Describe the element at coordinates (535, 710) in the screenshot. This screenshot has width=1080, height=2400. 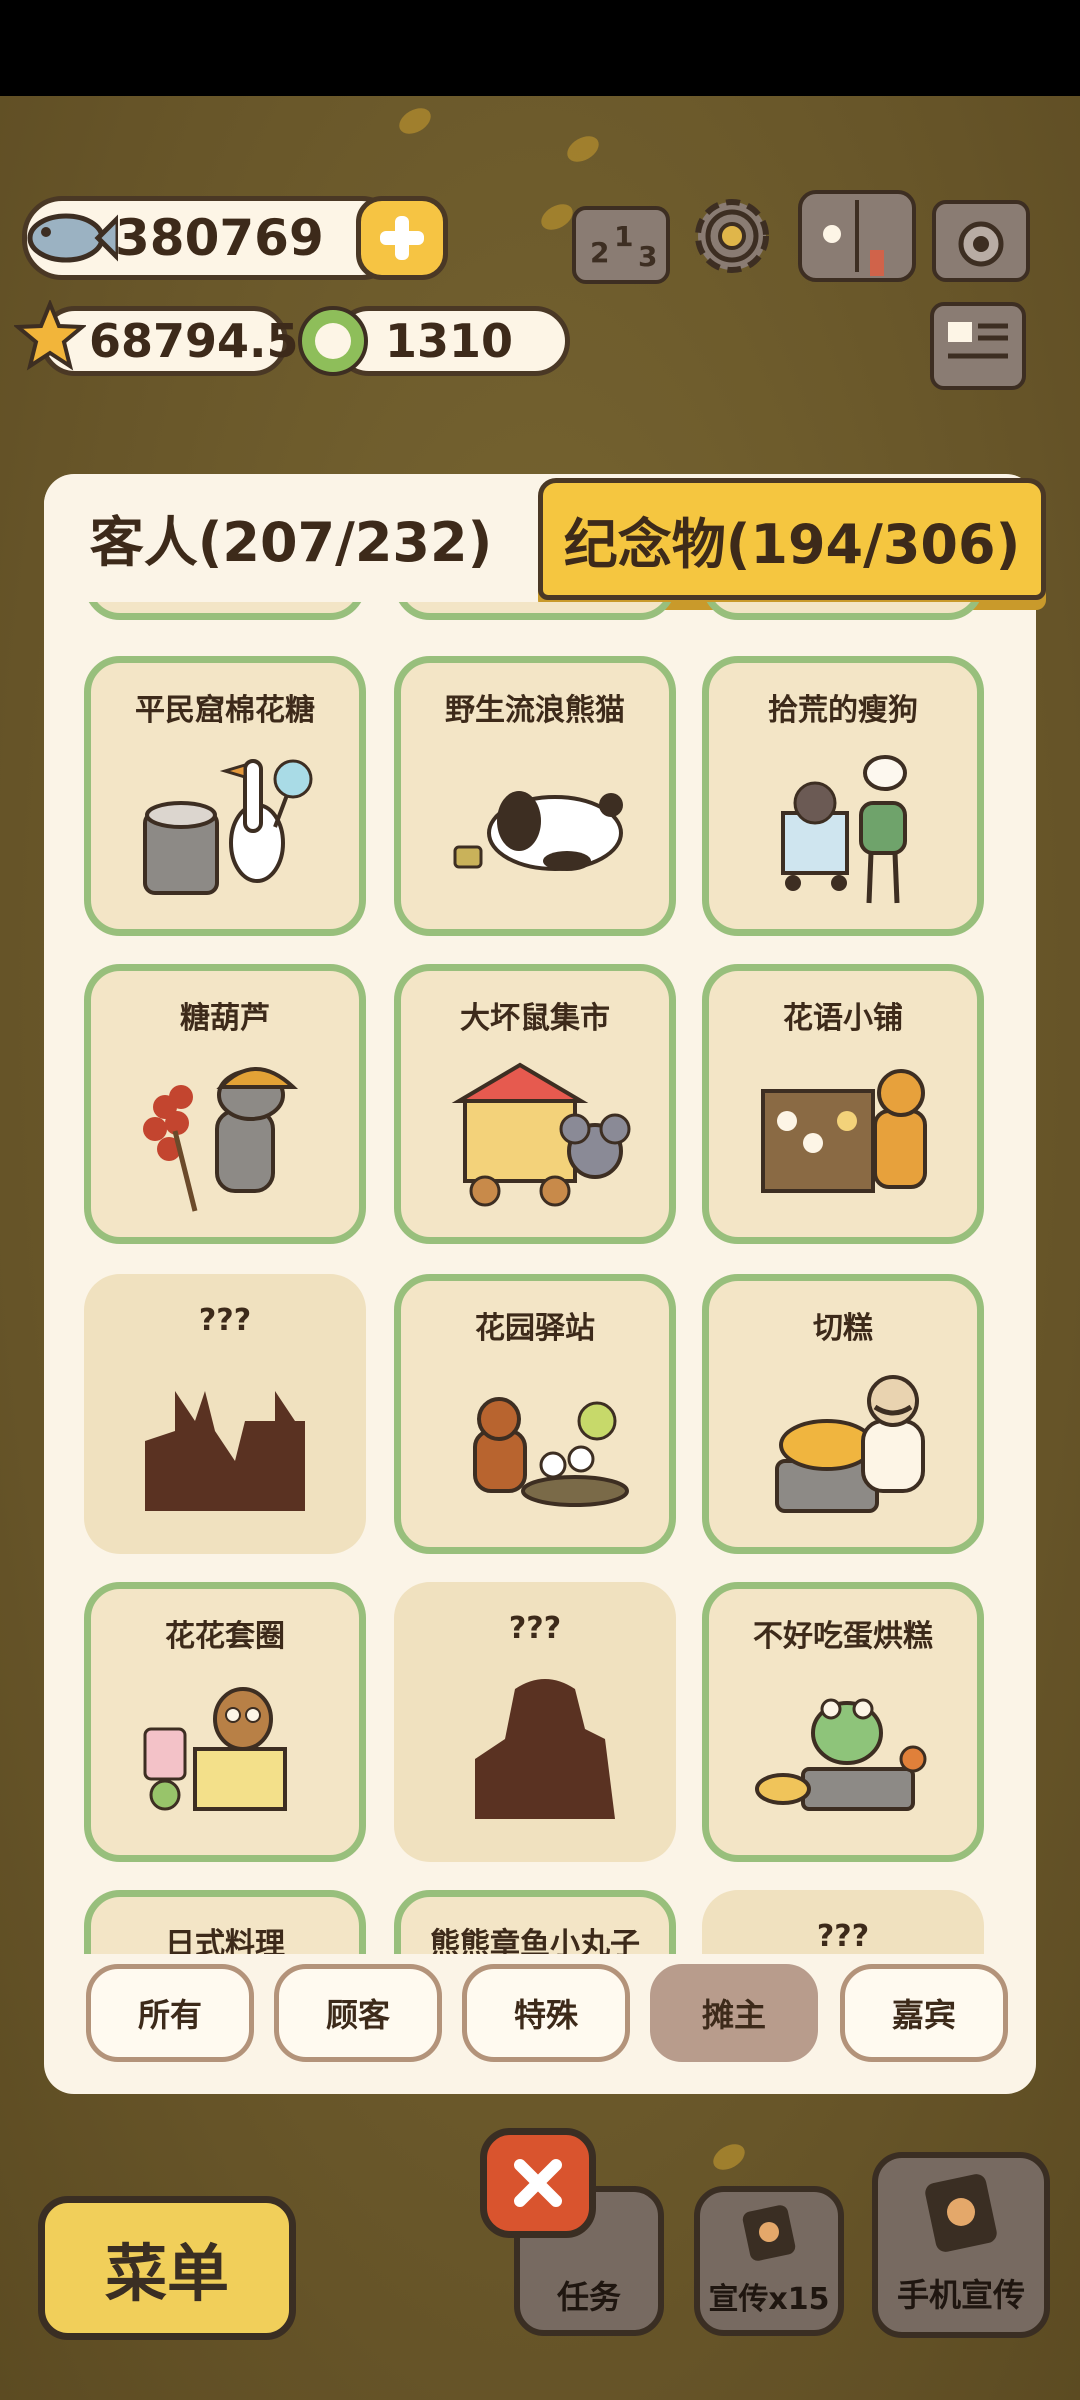
I see `card-name: 野生流浪熊猫` at that location.